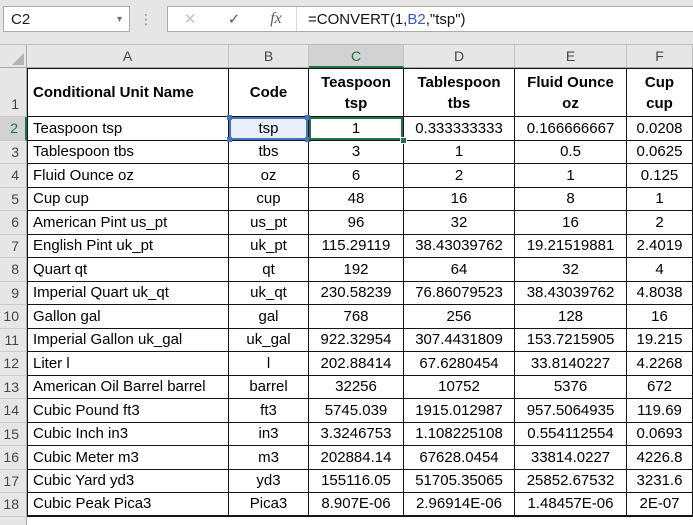  I want to click on row-header-10: 10, so click(13, 317).